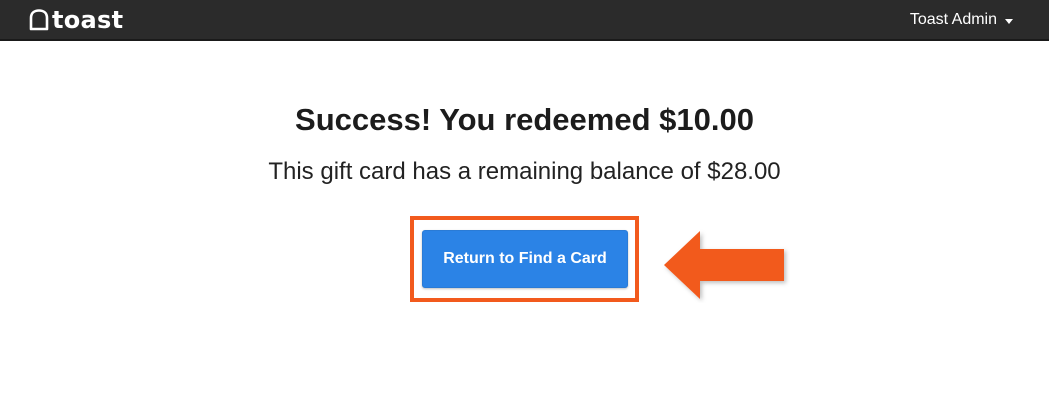 This screenshot has width=1049, height=416. I want to click on caret-down-icon, so click(1009, 21).